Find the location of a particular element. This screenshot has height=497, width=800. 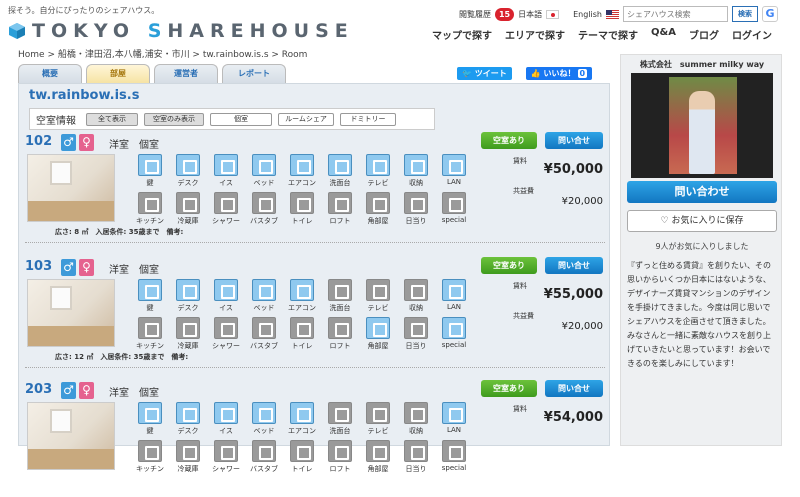

nav-qa: Q&A is located at coordinates (663, 34).